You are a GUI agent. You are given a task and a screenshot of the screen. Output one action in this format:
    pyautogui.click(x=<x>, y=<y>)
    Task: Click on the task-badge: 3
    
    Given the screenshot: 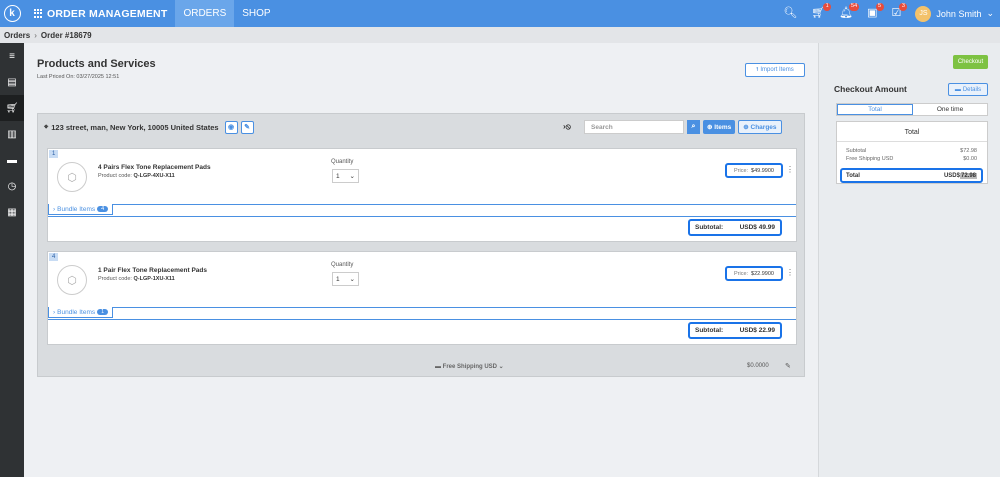 What is the action you would take?
    pyautogui.click(x=903, y=7)
    